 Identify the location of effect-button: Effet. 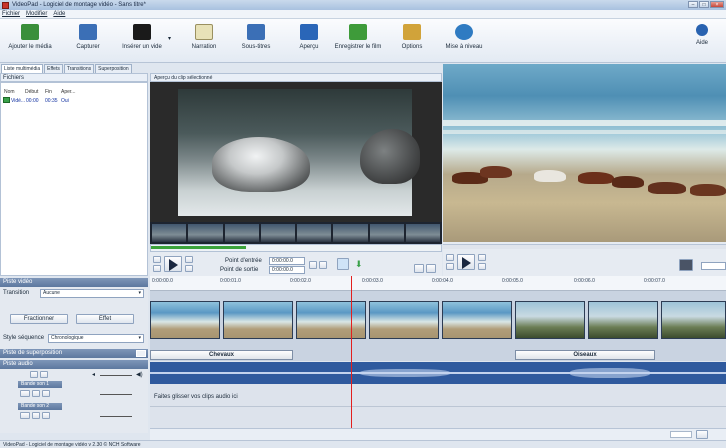
(105, 319).